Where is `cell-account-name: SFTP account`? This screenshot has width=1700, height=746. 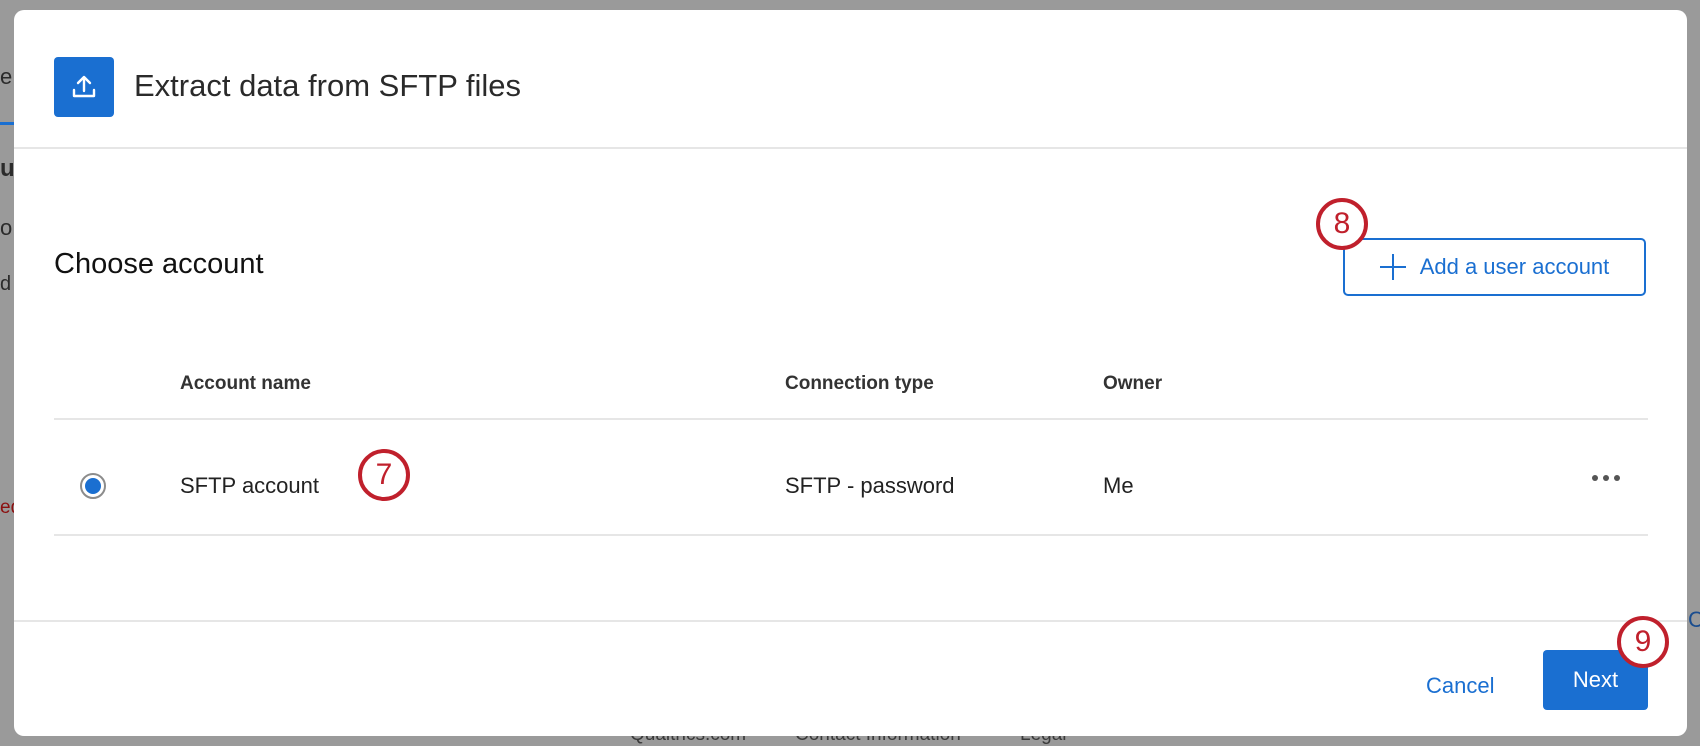
cell-account-name: SFTP account is located at coordinates (249, 485).